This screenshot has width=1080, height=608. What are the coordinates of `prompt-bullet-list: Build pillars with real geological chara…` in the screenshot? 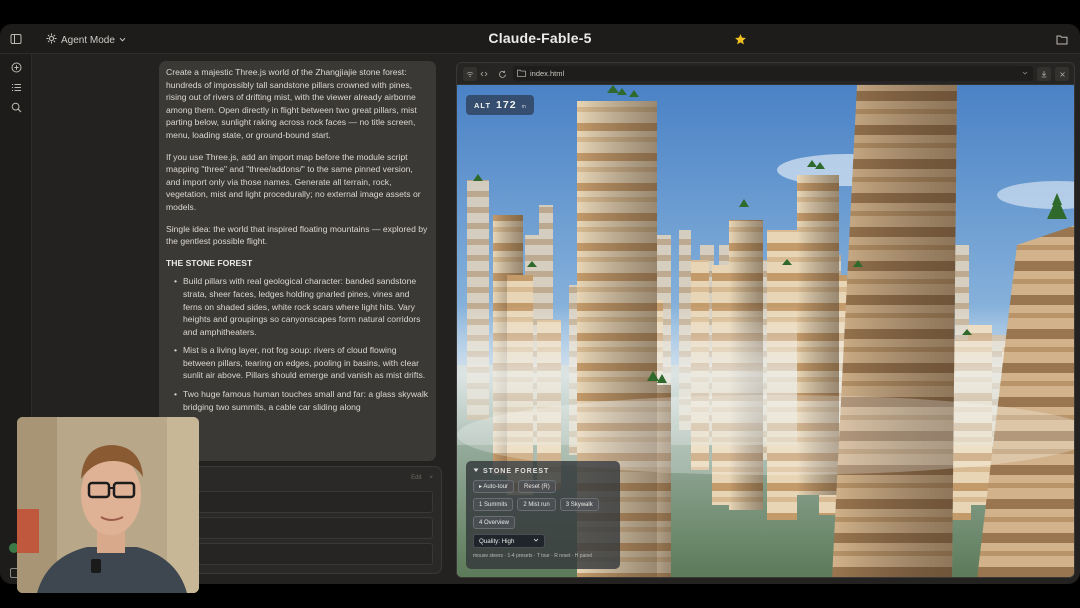 It's located at (297, 344).